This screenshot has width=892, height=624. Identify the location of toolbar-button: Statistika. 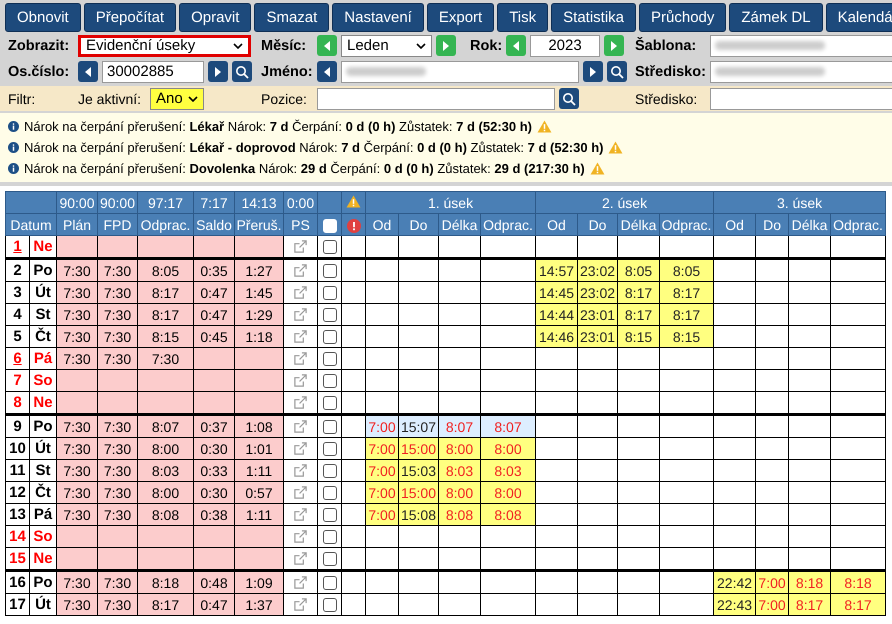
(593, 17).